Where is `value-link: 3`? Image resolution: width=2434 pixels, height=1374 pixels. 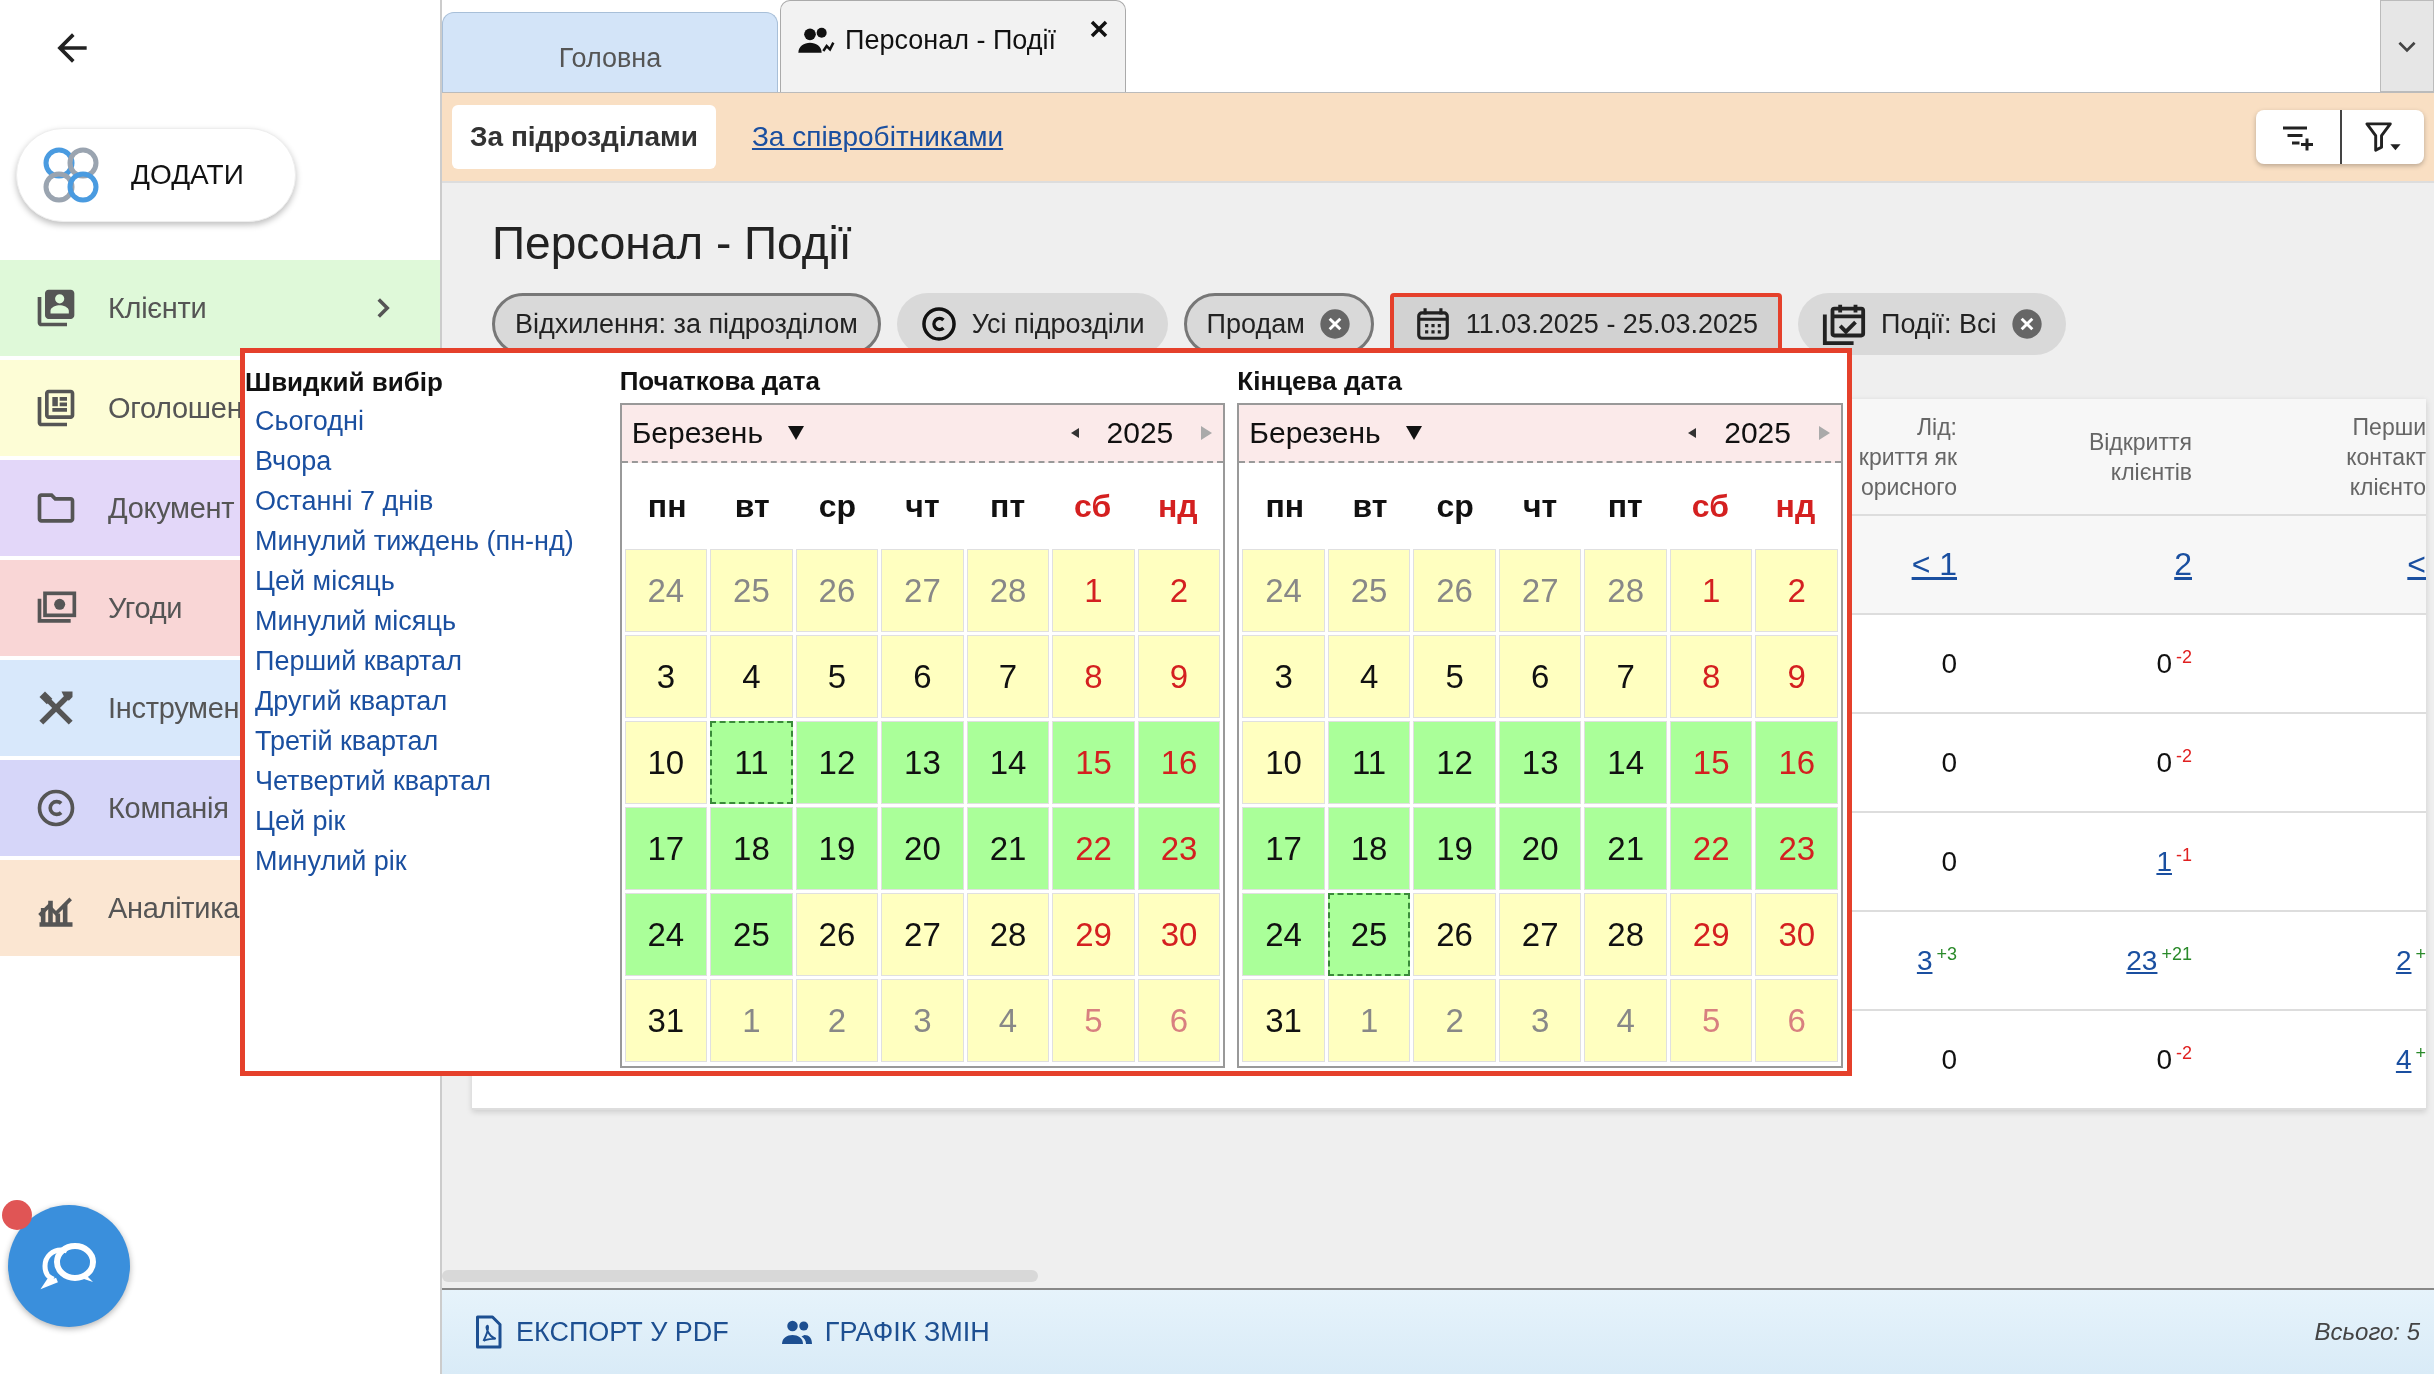 value-link: 3 is located at coordinates (1924, 960).